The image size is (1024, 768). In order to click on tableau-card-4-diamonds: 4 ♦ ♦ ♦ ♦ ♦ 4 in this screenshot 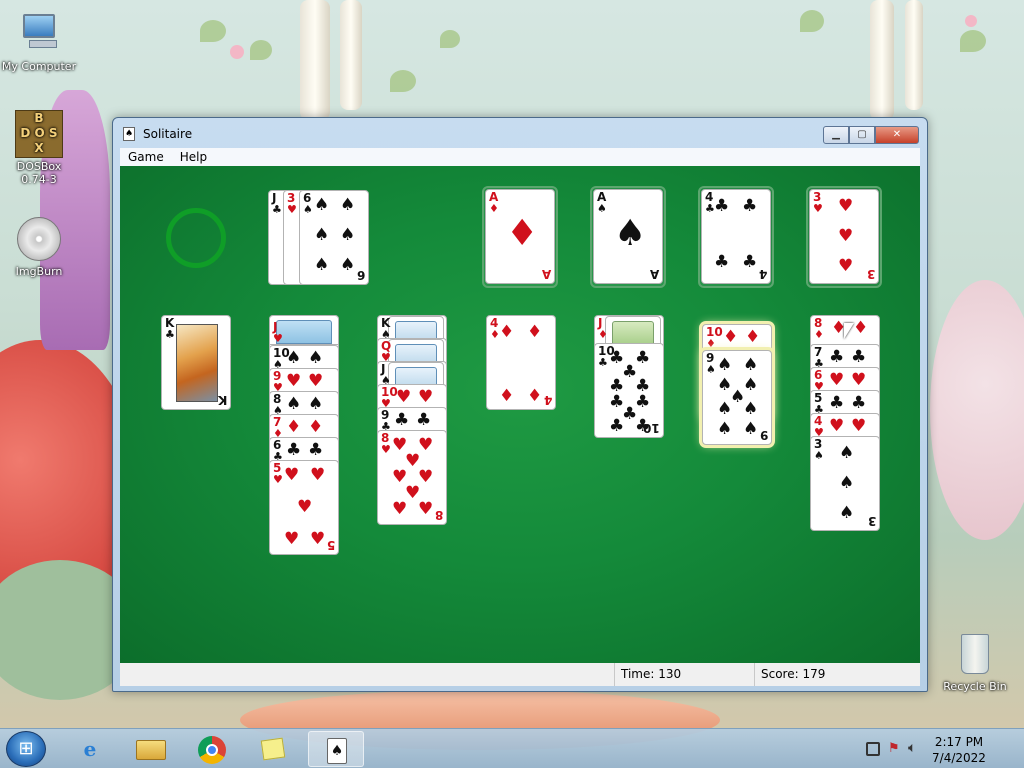, I will do `click(521, 362)`.